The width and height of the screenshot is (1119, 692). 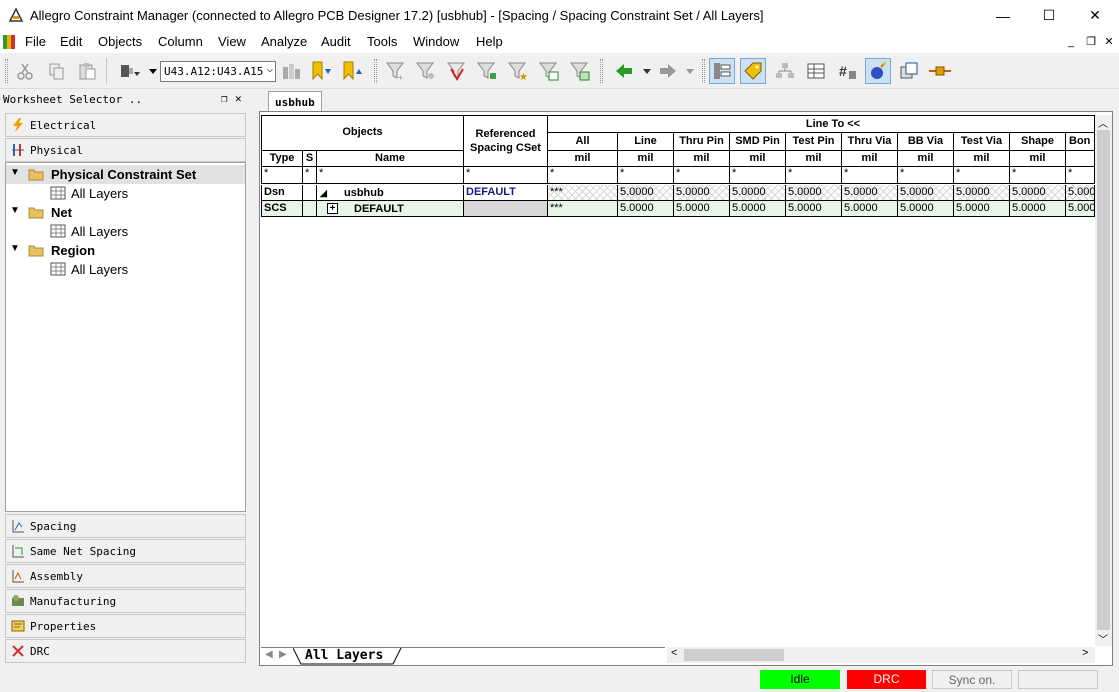 What do you see at coordinates (982, 175) in the screenshot?
I see `filter-test-via: *` at bounding box center [982, 175].